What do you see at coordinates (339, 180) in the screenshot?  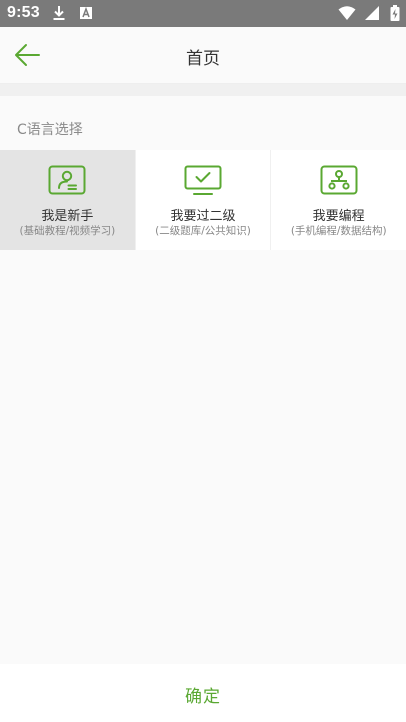 I see `network-icon` at bounding box center [339, 180].